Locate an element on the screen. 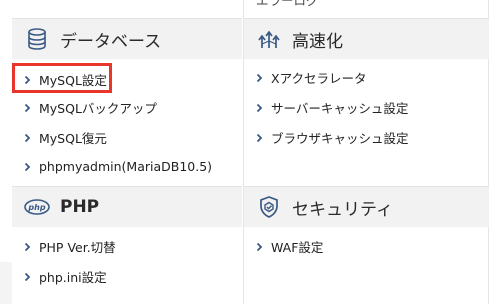  page-gutter is located at coordinates (6, 283).